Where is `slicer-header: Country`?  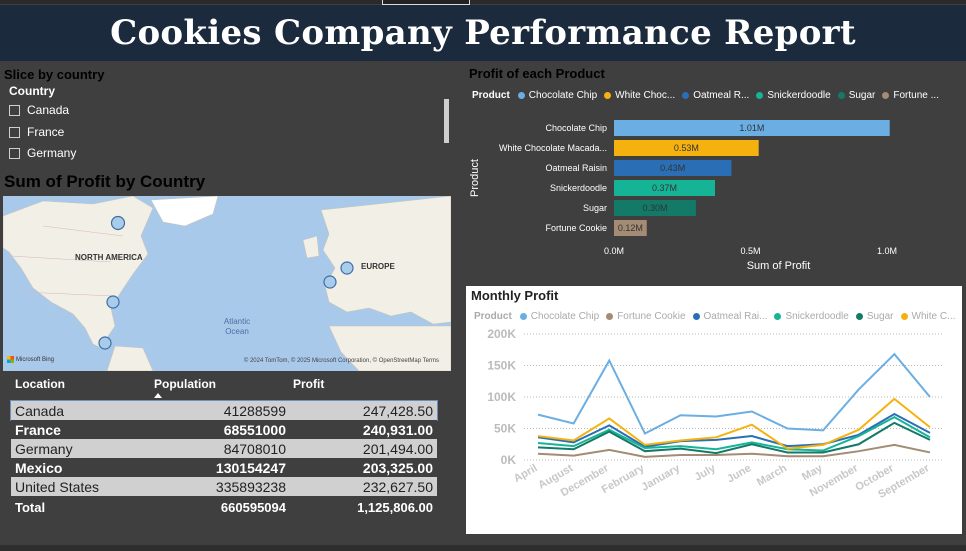
slicer-header: Country is located at coordinates (32, 91).